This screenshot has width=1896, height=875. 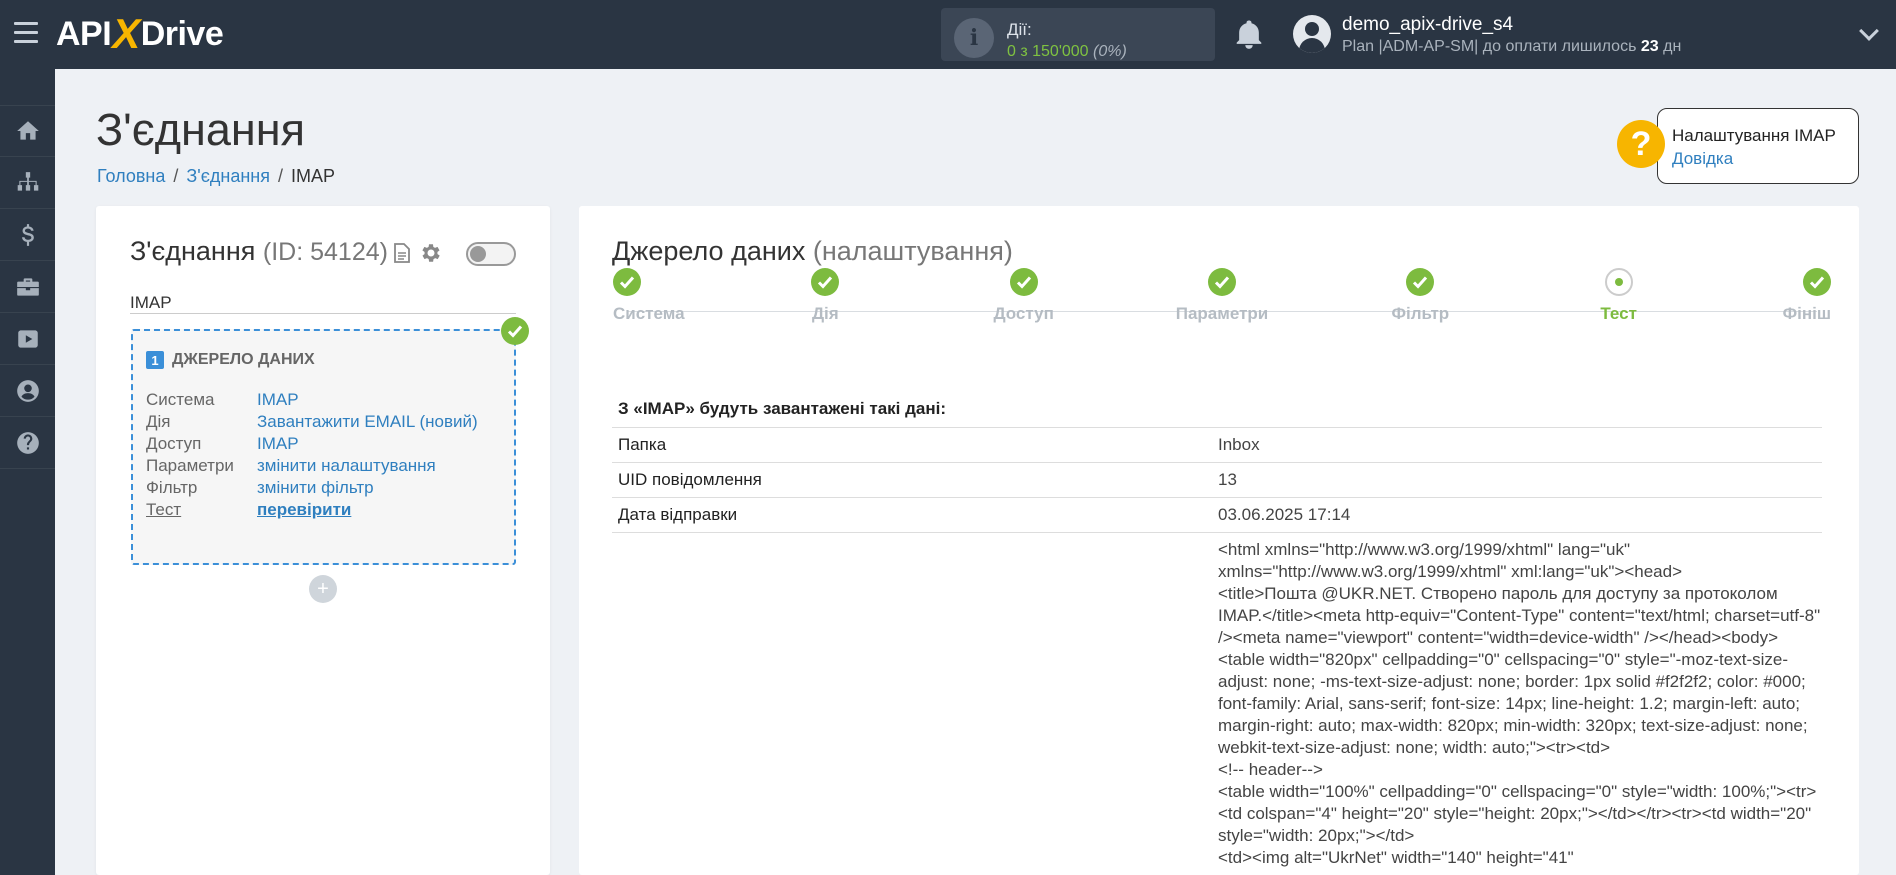 I want to click on page-title: З'єднання, so click(x=200, y=129).